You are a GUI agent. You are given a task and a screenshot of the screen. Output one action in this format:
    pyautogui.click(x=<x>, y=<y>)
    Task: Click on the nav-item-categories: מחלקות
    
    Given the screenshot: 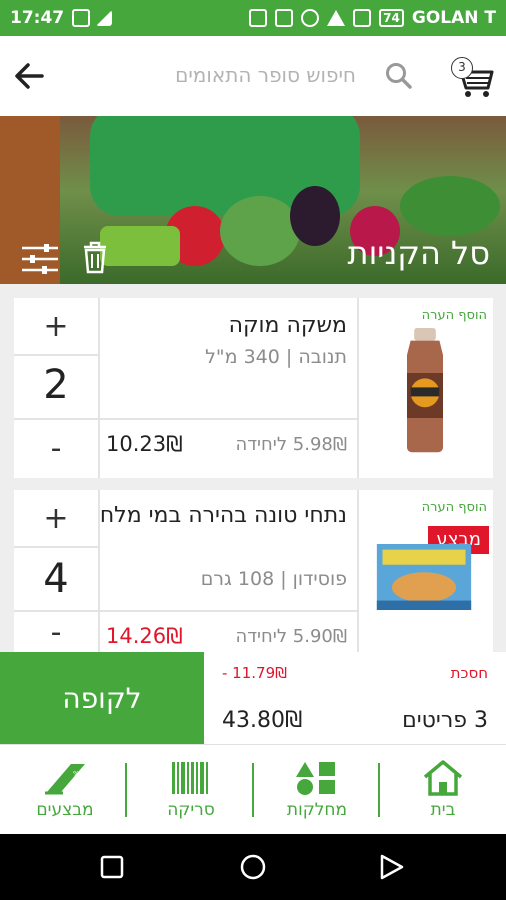 What is the action you would take?
    pyautogui.click(x=317, y=790)
    